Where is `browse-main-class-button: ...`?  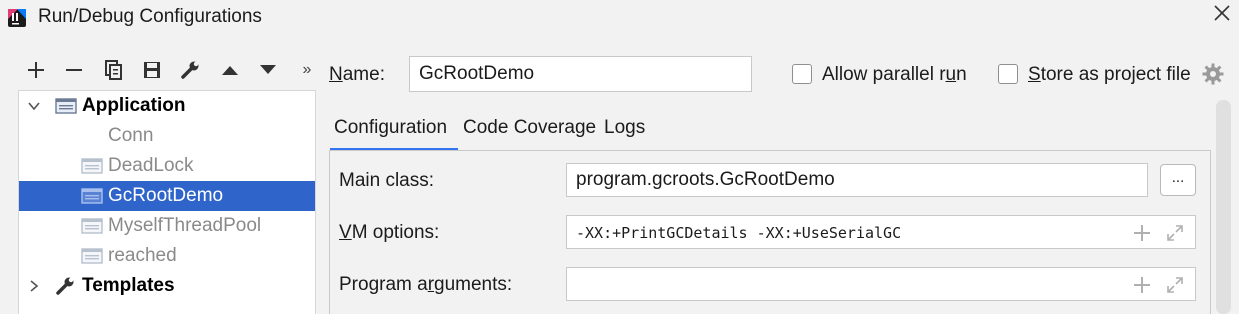 browse-main-class-button: ... is located at coordinates (1178, 180).